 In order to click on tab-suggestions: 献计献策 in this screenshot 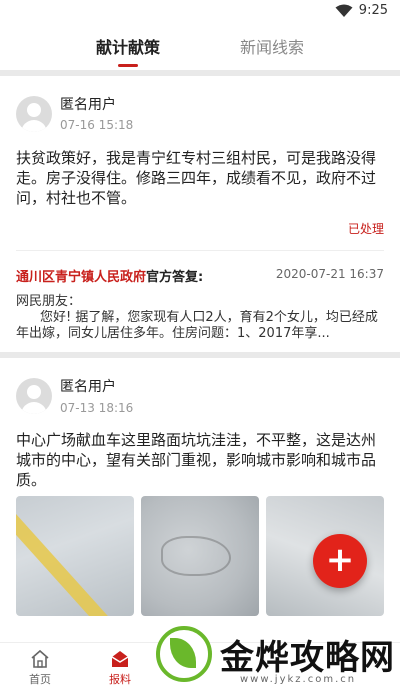, I will do `click(128, 46)`.